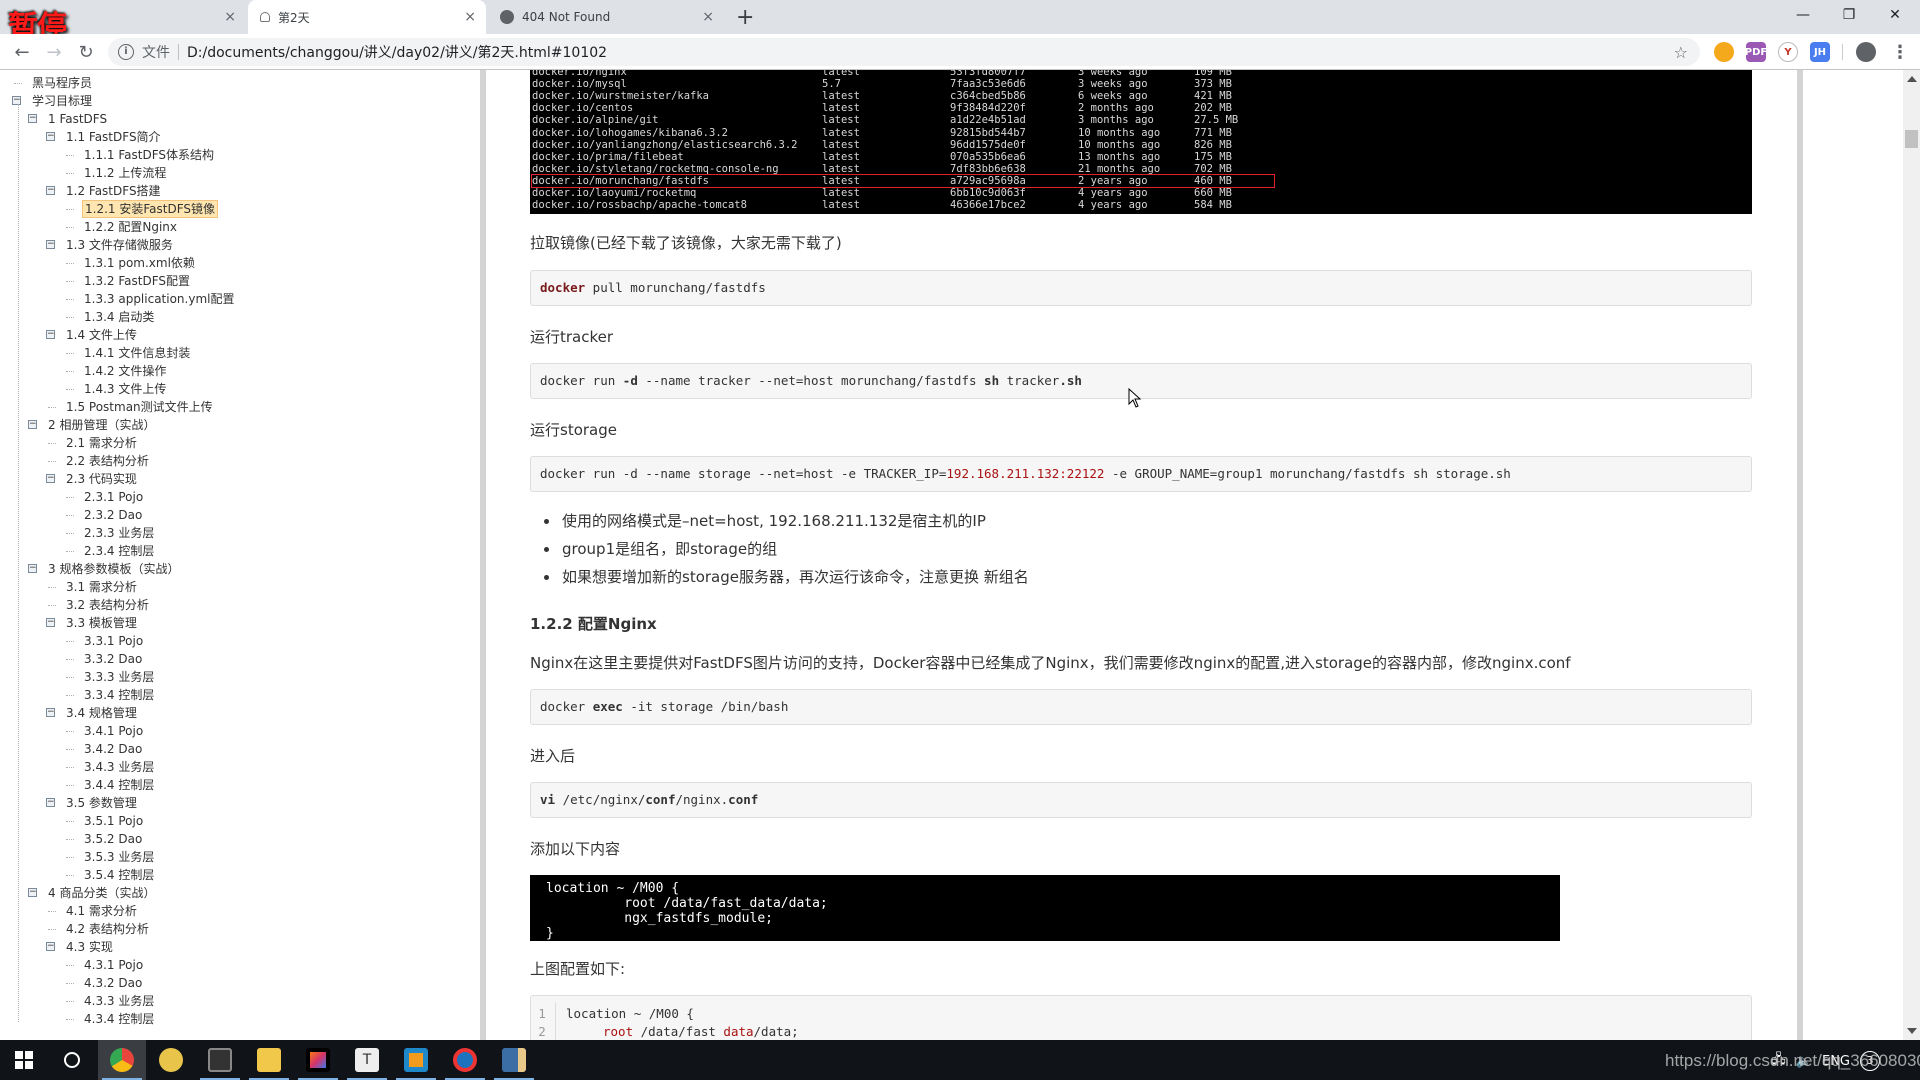 The image size is (1920, 1080). Describe the element at coordinates (101, 911) in the screenshot. I see `toc-item: 4.1 需求分析` at that location.